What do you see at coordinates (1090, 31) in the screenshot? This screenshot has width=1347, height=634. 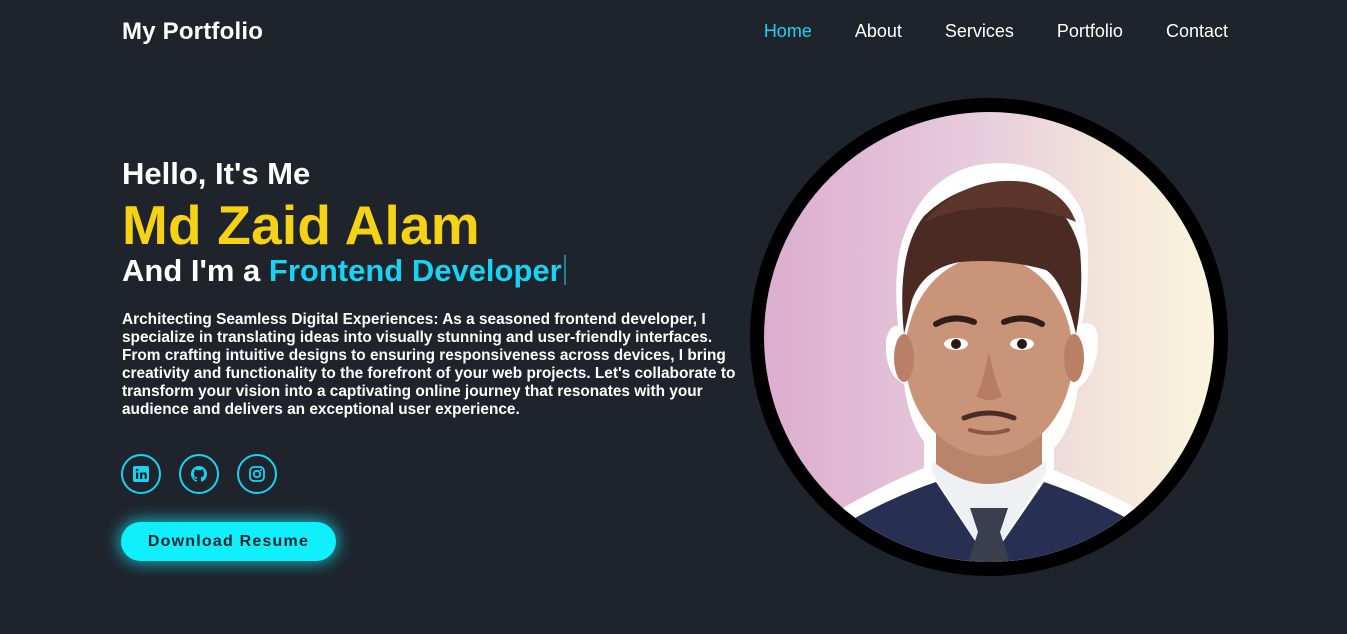 I see `nav-portfolio: Portfolio` at bounding box center [1090, 31].